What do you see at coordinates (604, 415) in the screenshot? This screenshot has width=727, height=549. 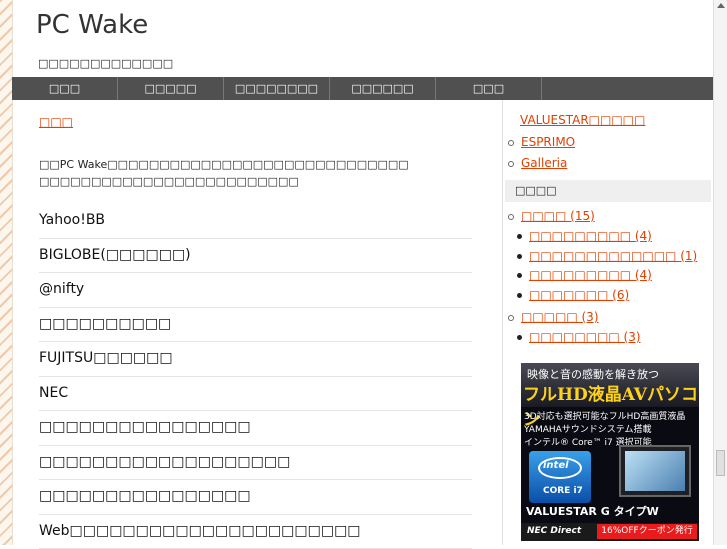 I see `ad-feature: 3D対応も選択可能なフルHD高画質液晶` at bounding box center [604, 415].